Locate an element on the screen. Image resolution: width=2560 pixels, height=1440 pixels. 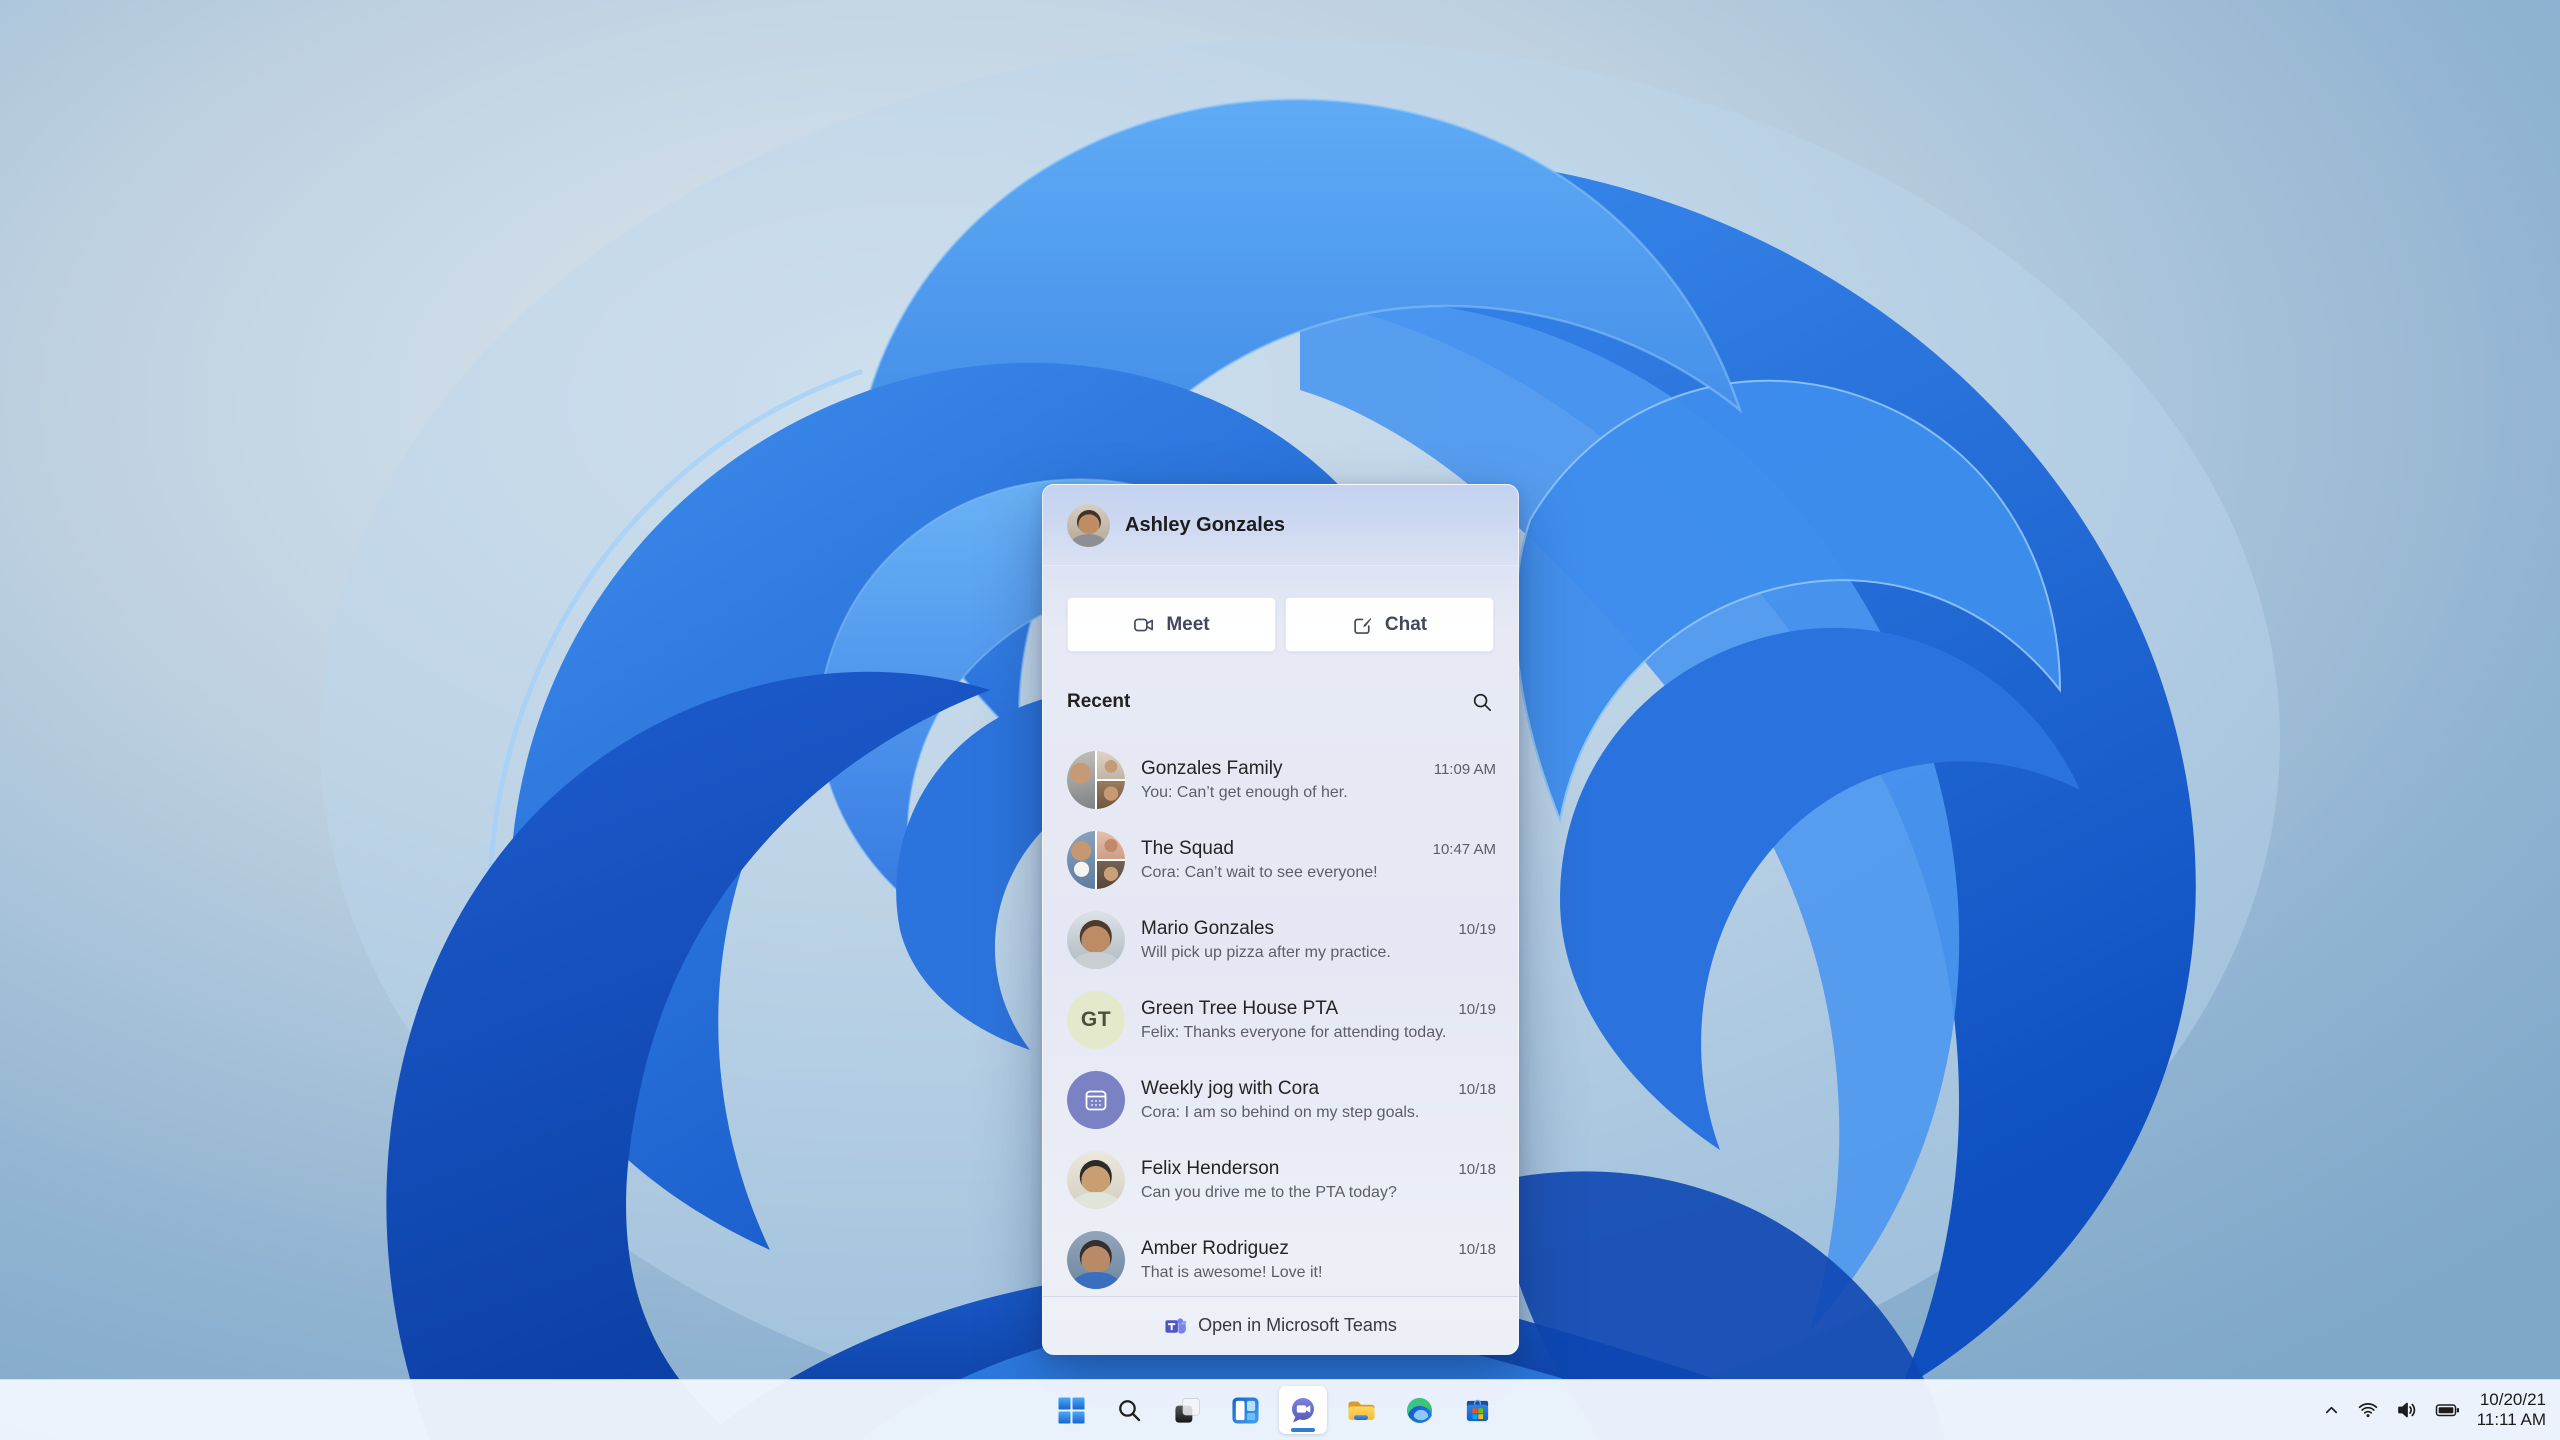
widgets-icon is located at coordinates (1245, 1410).